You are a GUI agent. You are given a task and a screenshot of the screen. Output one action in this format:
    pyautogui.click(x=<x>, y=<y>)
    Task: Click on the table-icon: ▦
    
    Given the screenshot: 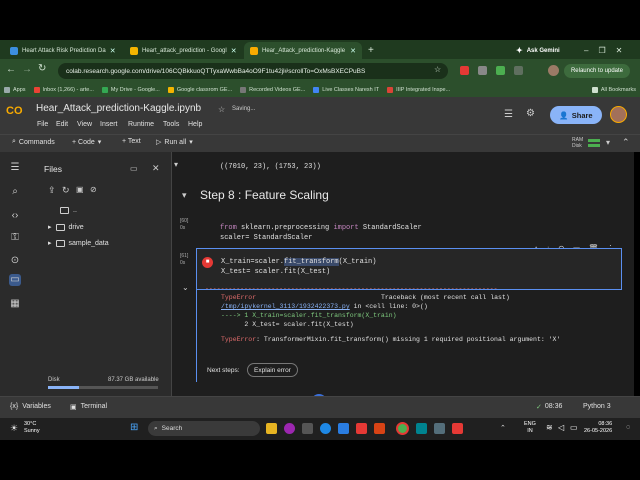 What is the action you would take?
    pyautogui.click(x=15, y=304)
    